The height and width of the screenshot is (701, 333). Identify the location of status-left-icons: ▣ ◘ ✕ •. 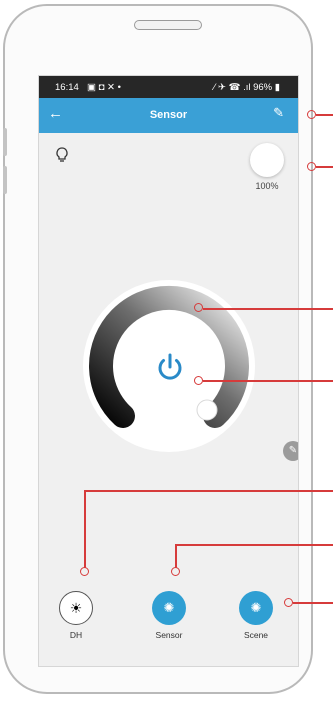
(104, 87).